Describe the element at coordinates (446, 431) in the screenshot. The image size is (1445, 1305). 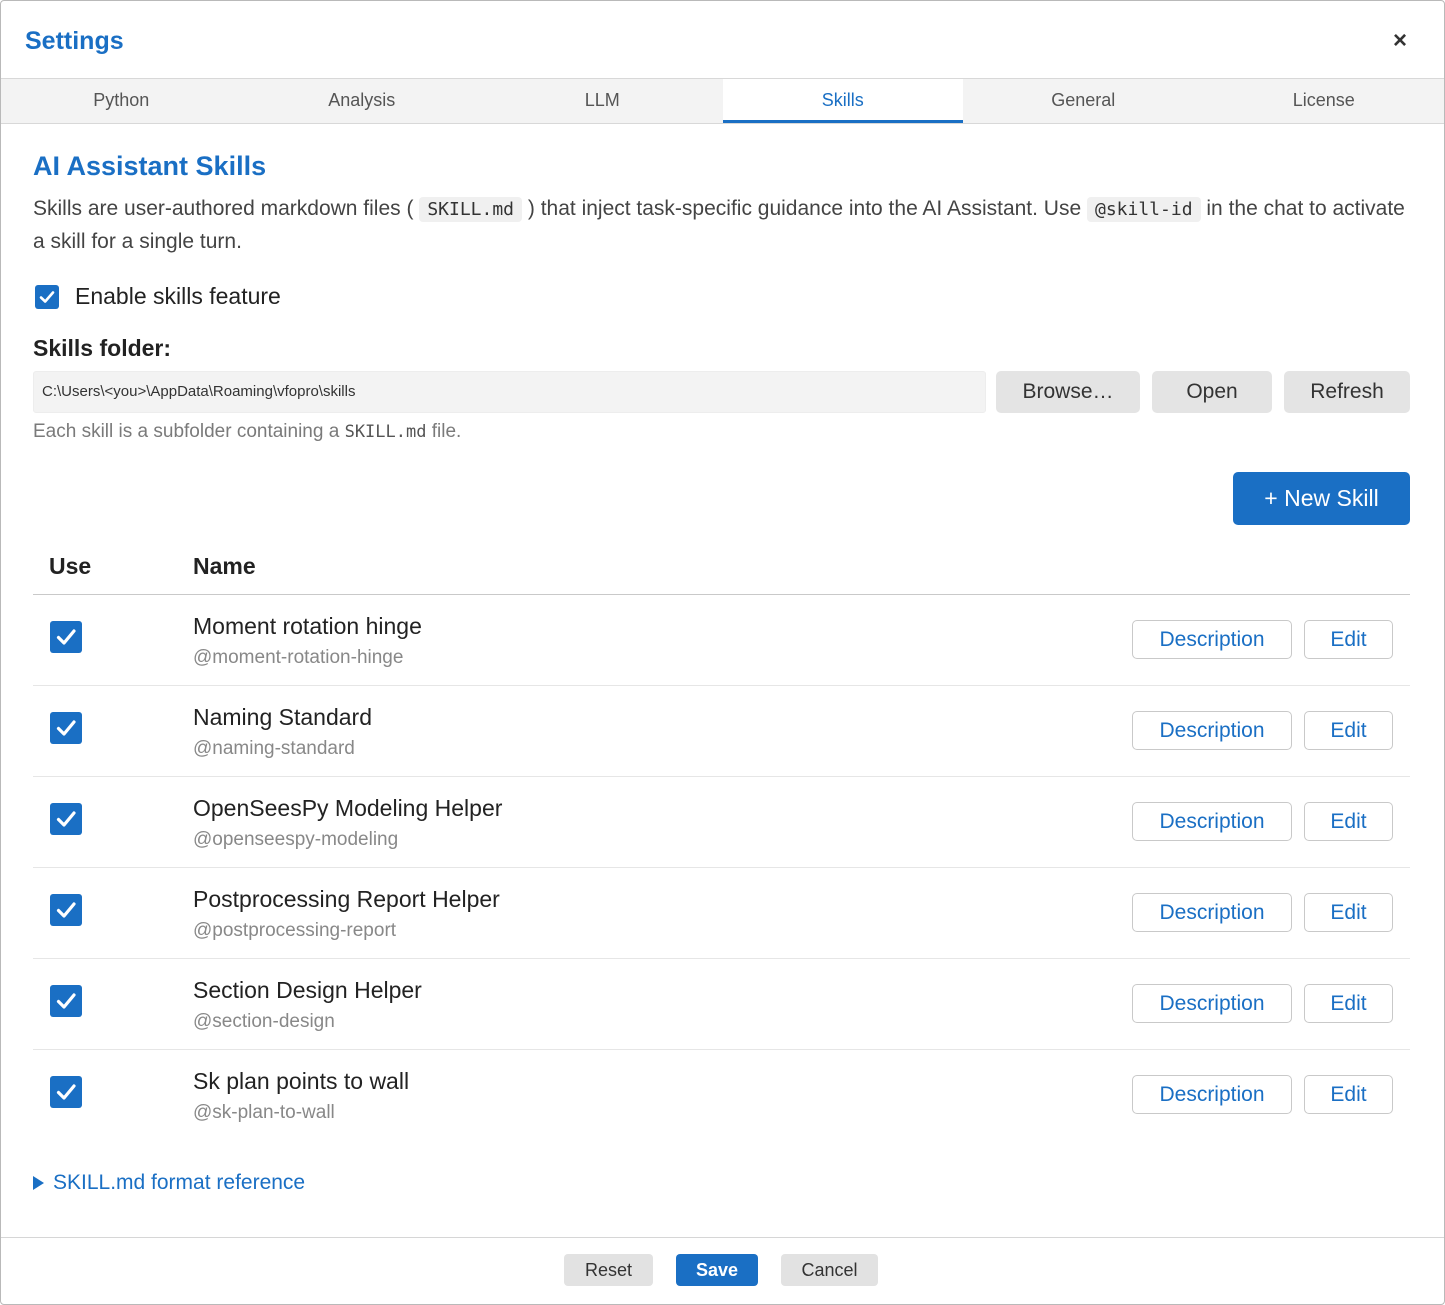
I see `folder-hint-part: file.` at that location.